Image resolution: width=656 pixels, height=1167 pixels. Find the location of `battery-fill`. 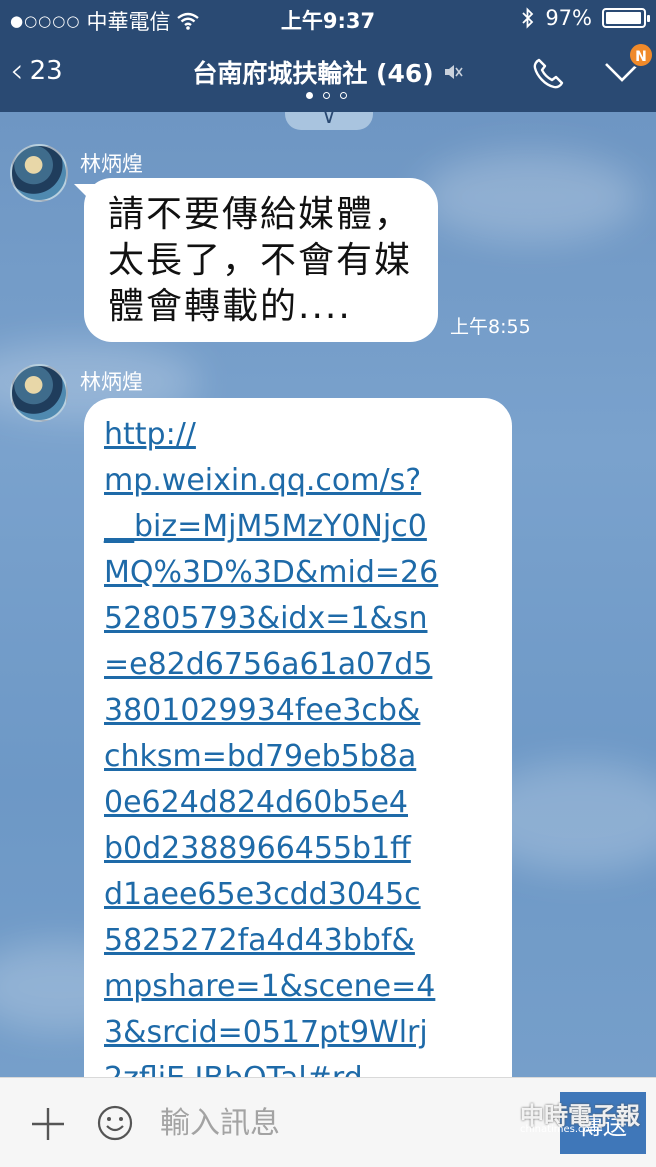

battery-fill is located at coordinates (623, 18).